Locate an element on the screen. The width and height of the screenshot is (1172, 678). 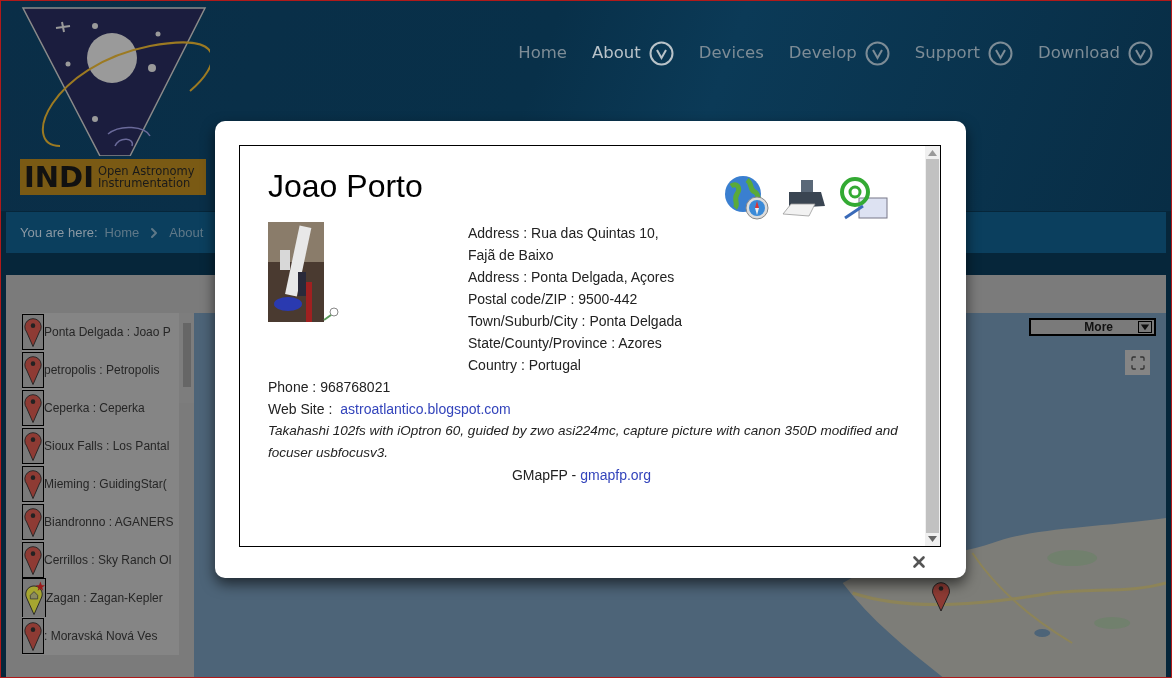
breadcrumb-link: About is located at coordinates (186, 232).